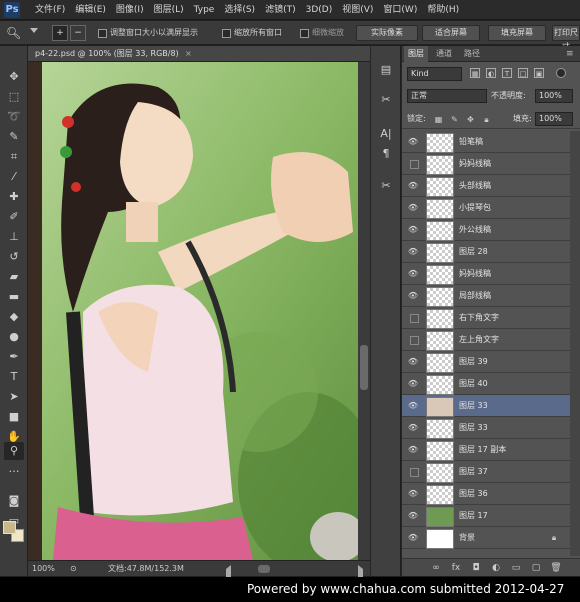 Image resolution: width=580 pixels, height=602 pixels. What do you see at coordinates (14, 501) in the screenshot?
I see `quick-mask-icon: ◙` at bounding box center [14, 501].